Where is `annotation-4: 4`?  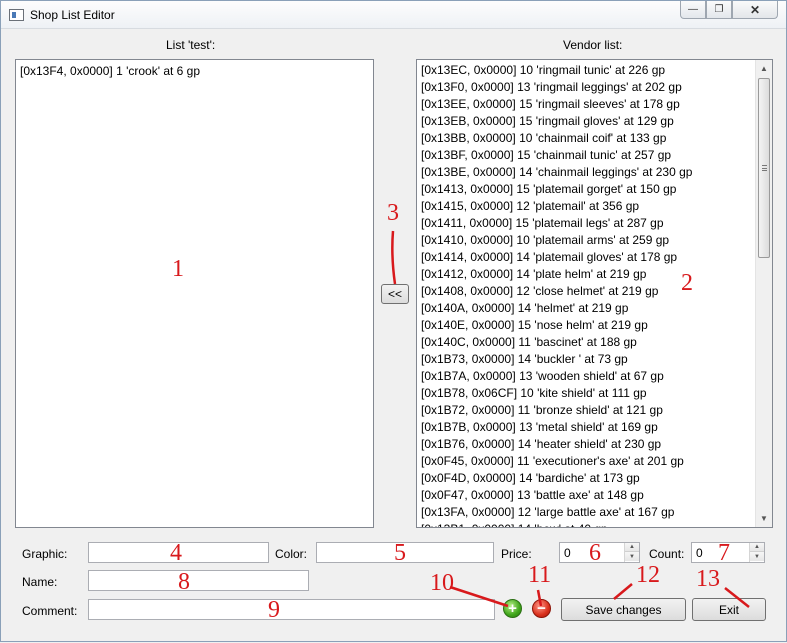 annotation-4: 4 is located at coordinates (176, 553).